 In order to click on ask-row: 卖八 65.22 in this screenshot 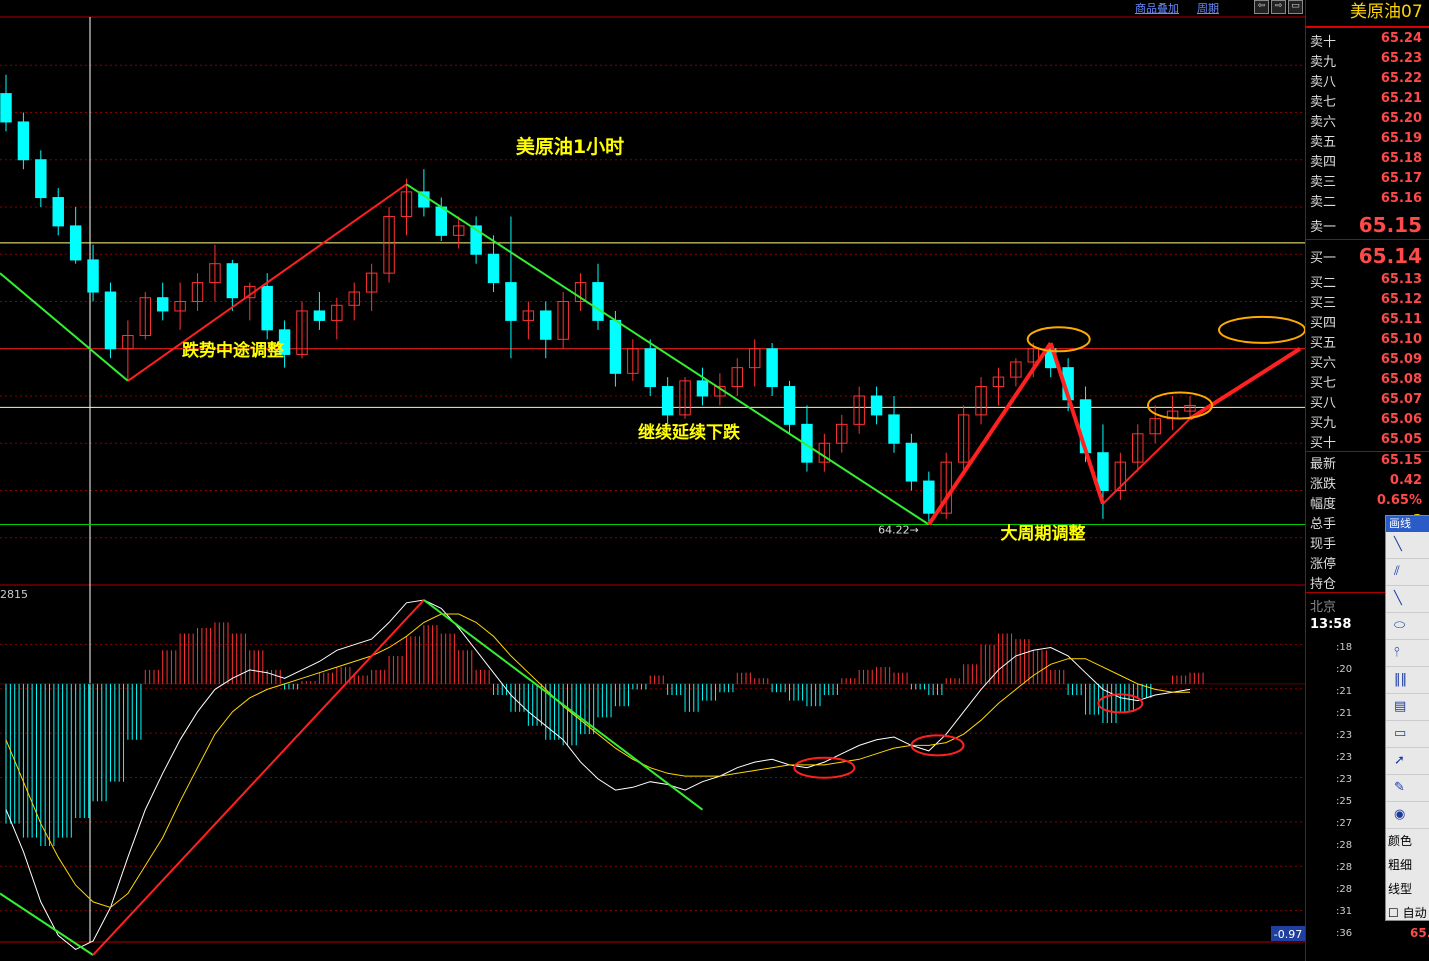, I will do `click(1369, 81)`.